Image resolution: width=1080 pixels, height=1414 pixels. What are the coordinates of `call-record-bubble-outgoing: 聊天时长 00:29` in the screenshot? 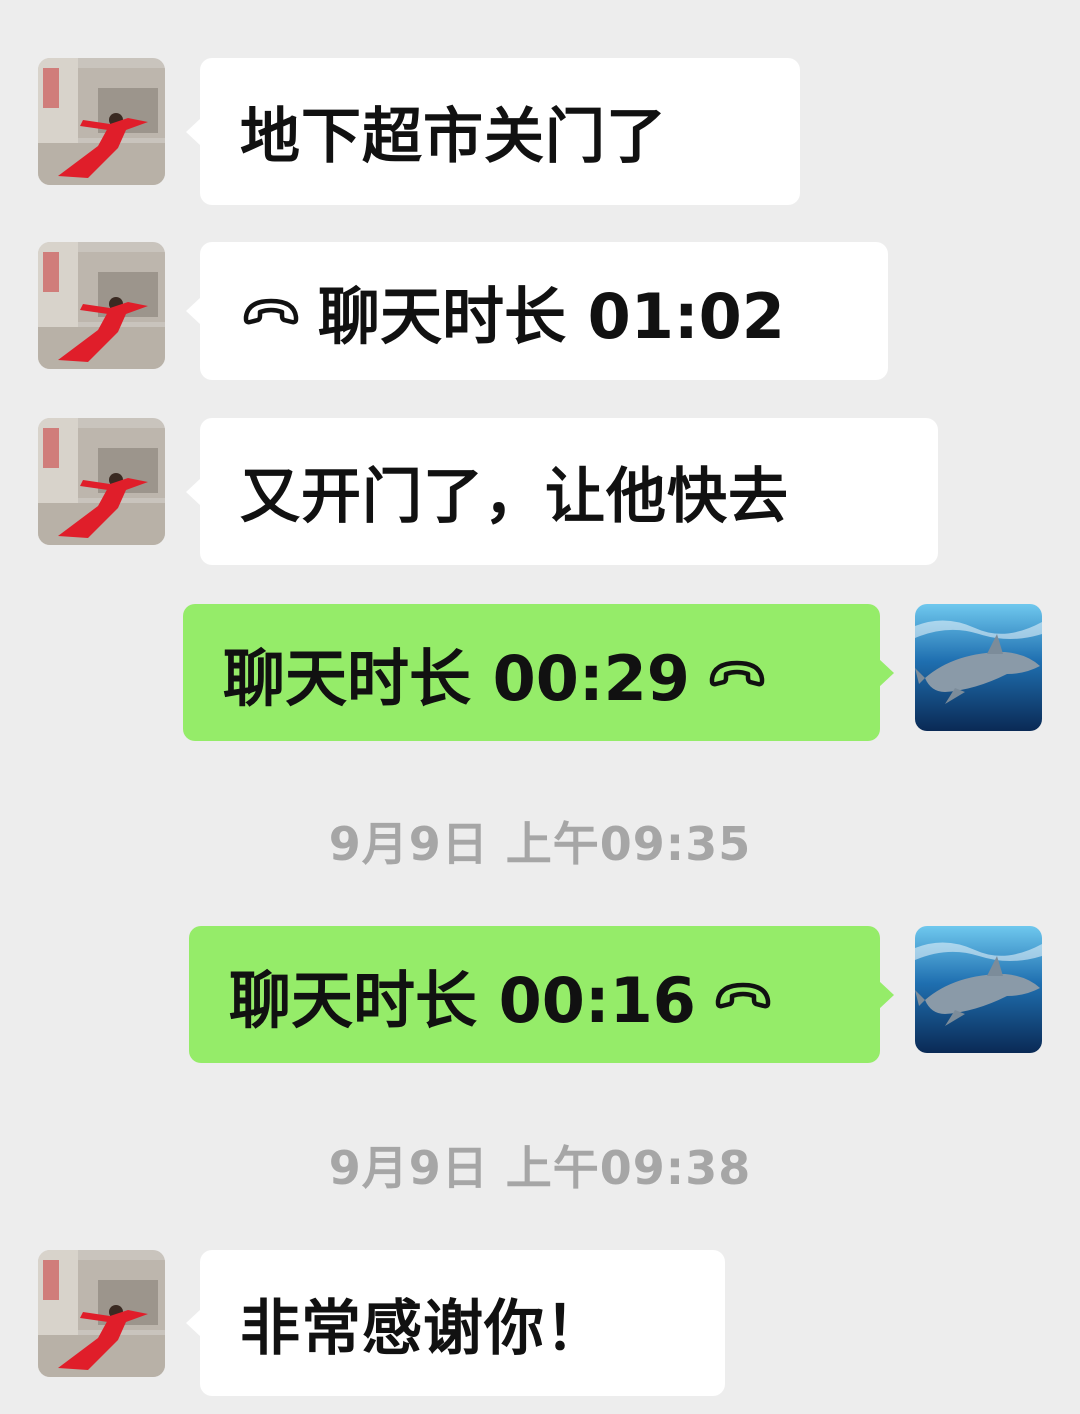 It's located at (538, 672).